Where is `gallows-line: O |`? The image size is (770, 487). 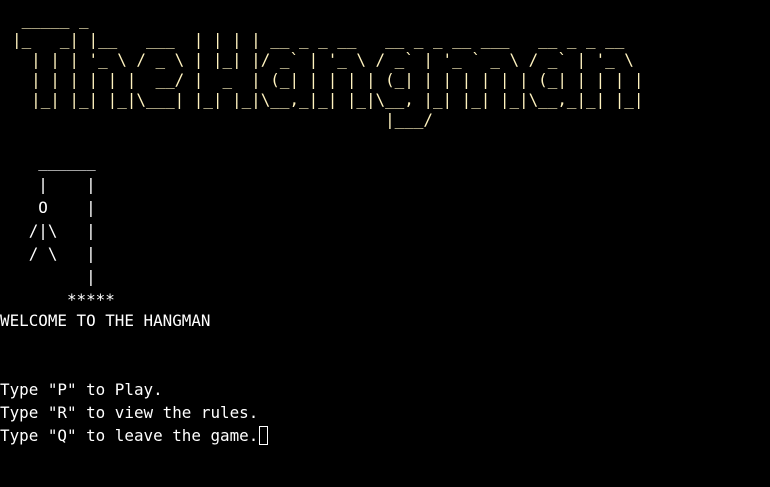 gallows-line: O | is located at coordinates (48, 207).